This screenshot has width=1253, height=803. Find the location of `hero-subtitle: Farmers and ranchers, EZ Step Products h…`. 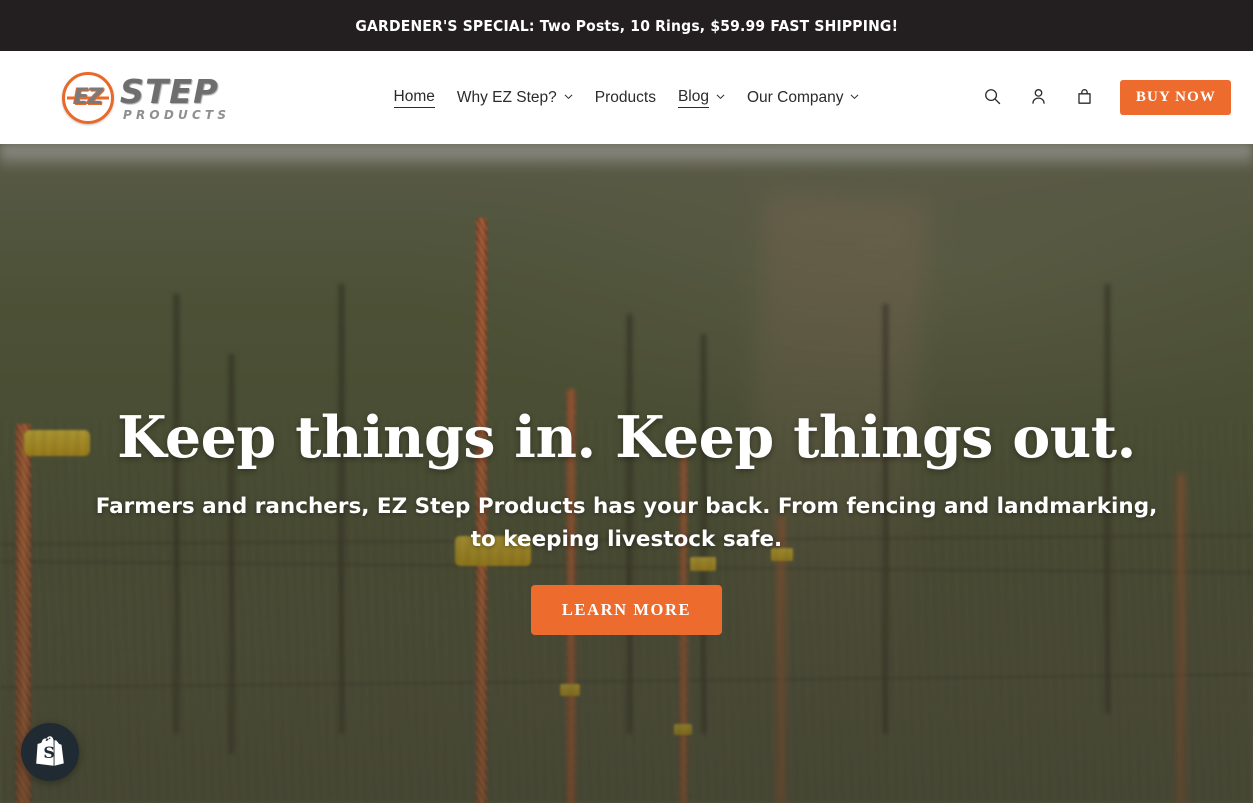

hero-subtitle: Farmers and ranchers, EZ Step Products h… is located at coordinates (626, 523).